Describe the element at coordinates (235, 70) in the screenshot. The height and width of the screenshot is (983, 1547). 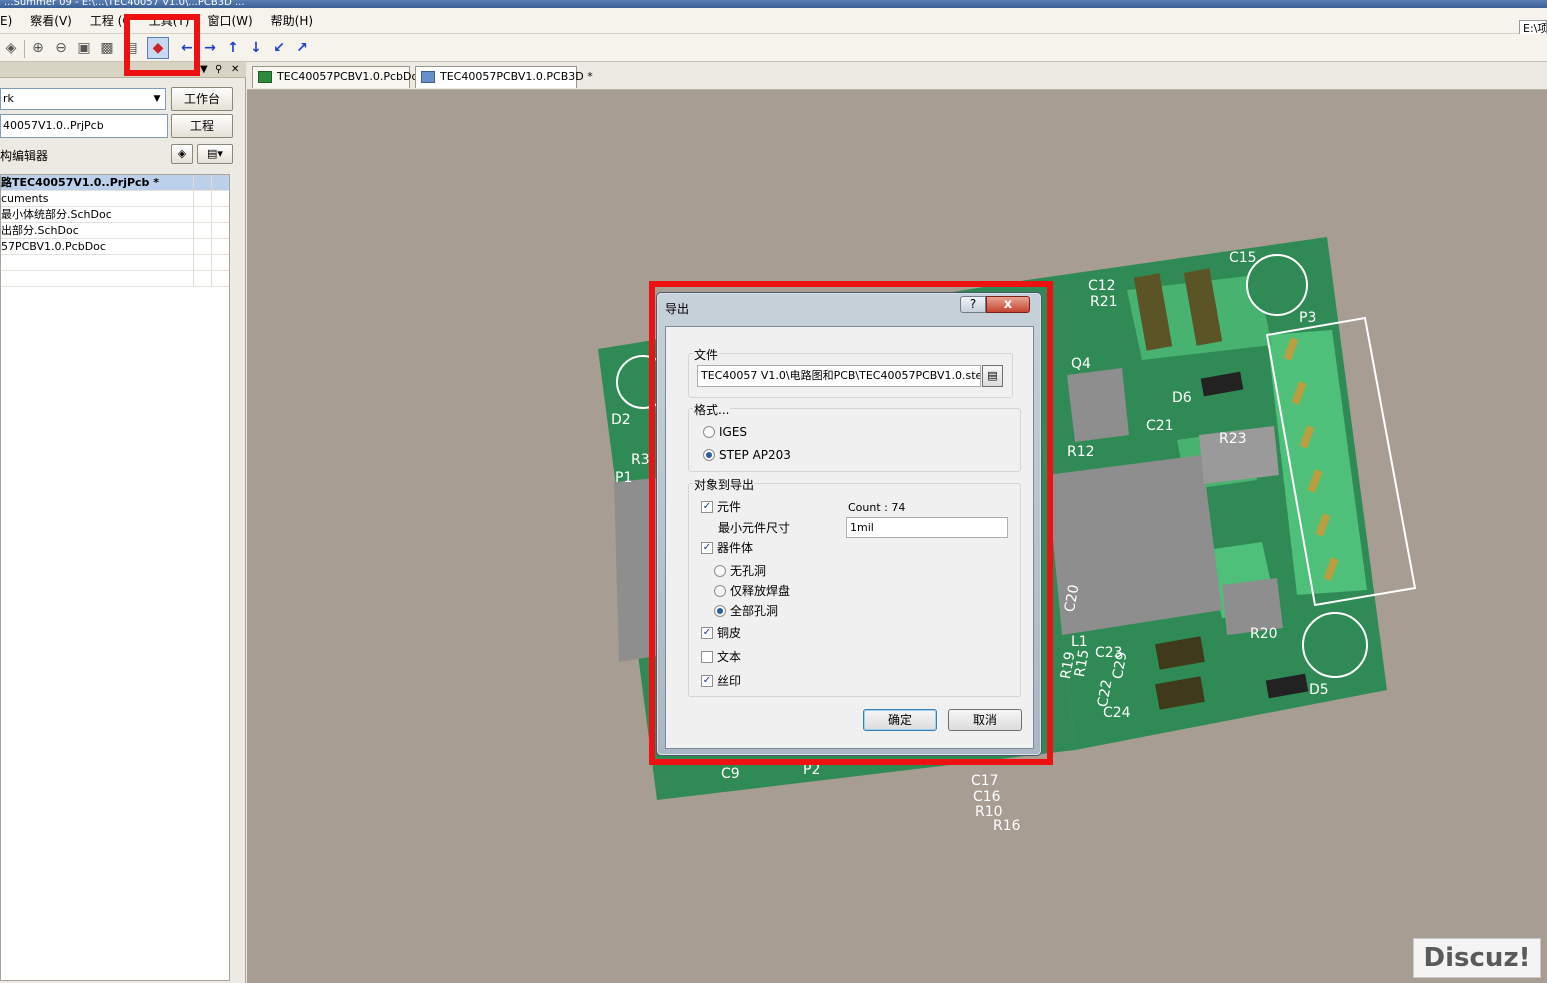
I see `panel-close-icon: ✕` at that location.